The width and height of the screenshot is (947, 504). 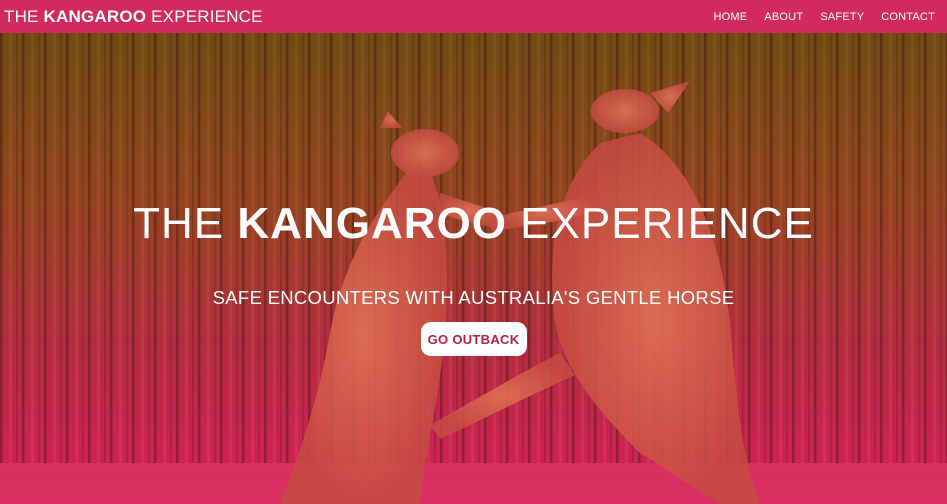 I want to click on hero-title-prefix: THE, so click(x=185, y=223).